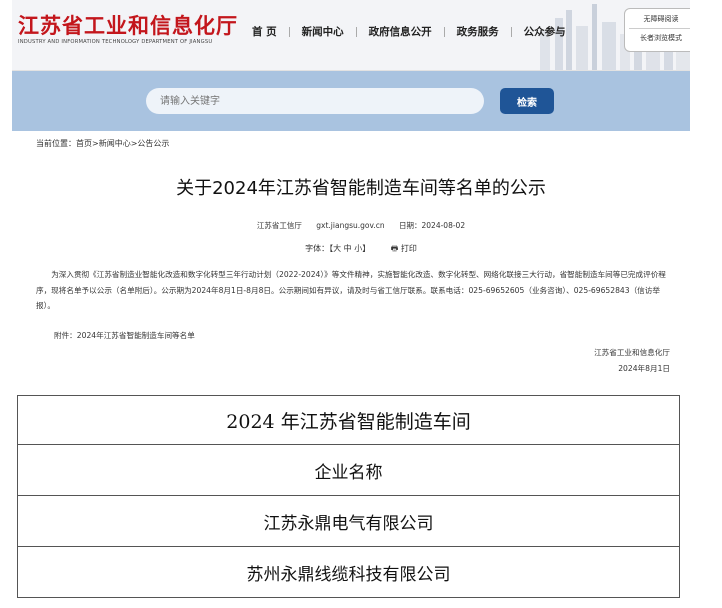  What do you see at coordinates (657, 30) in the screenshot?
I see `accessibility-panel: 无障碍阅读 长者浏览模式` at bounding box center [657, 30].